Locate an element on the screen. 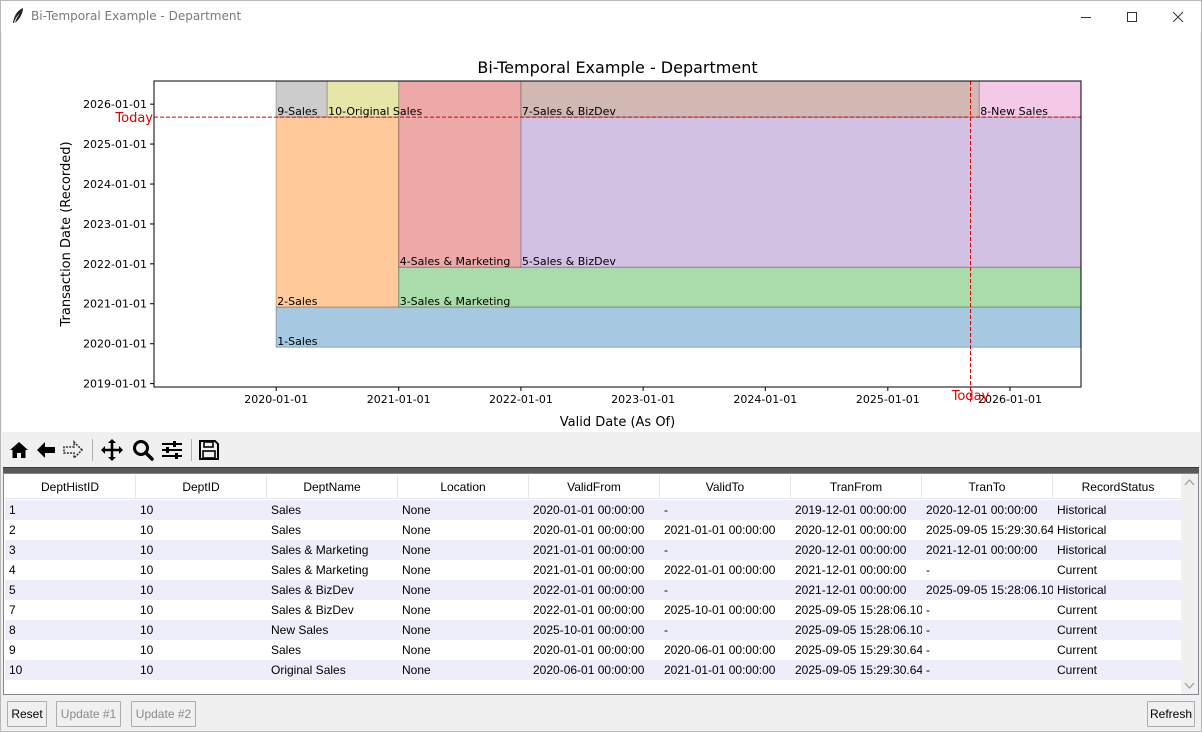  record-label: 3-Sales & Marketing is located at coordinates (455, 301).